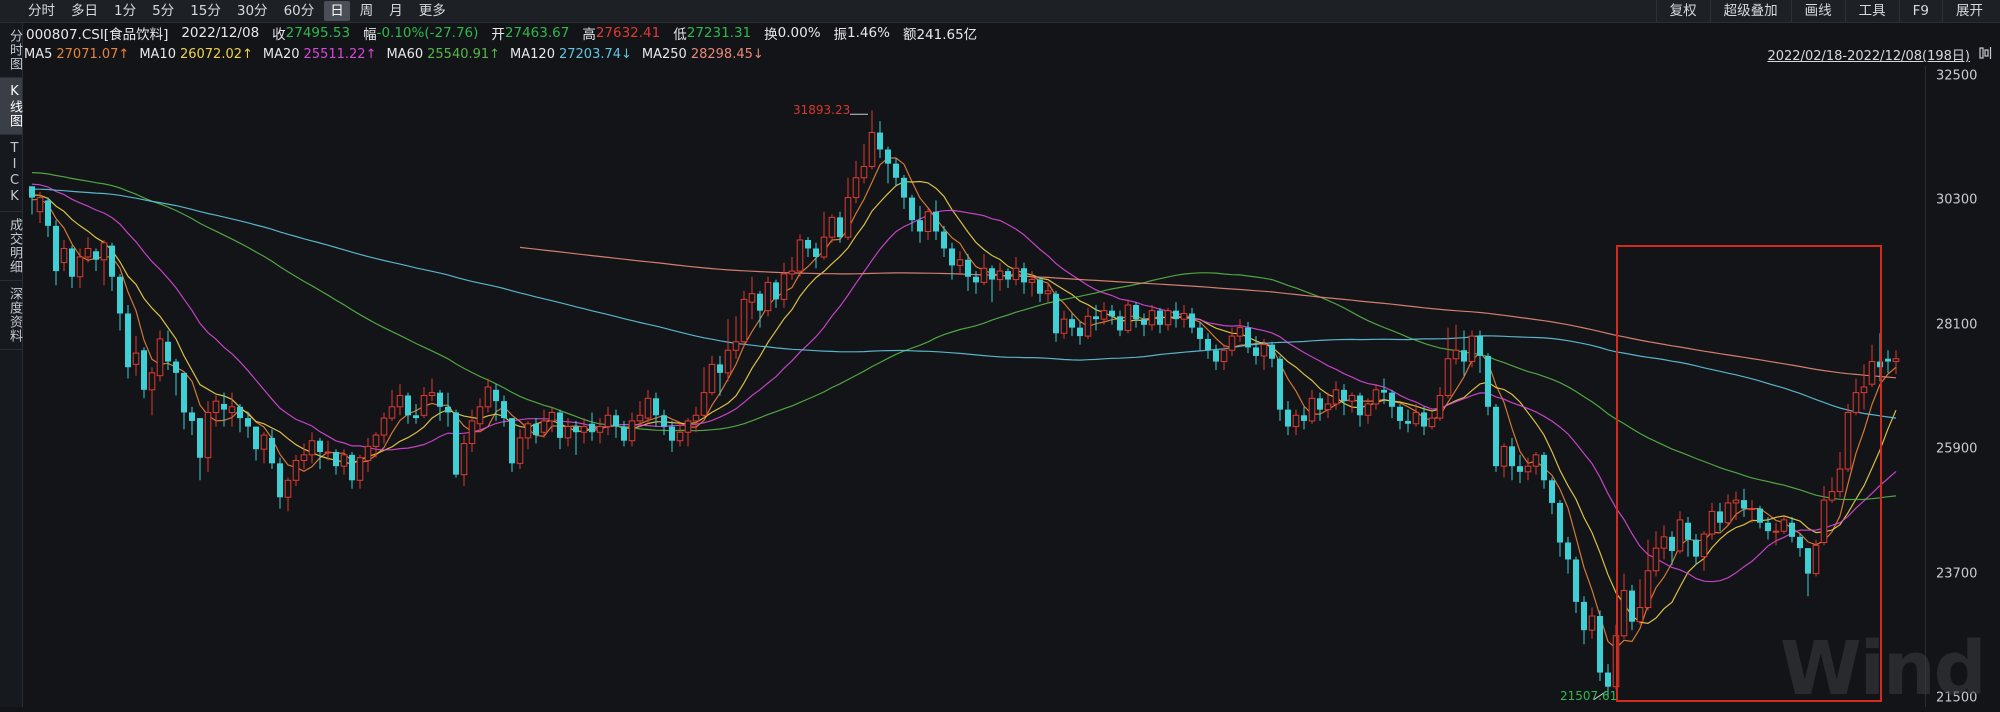  I want to click on tool-button-0: 复权, so click(1682, 11).